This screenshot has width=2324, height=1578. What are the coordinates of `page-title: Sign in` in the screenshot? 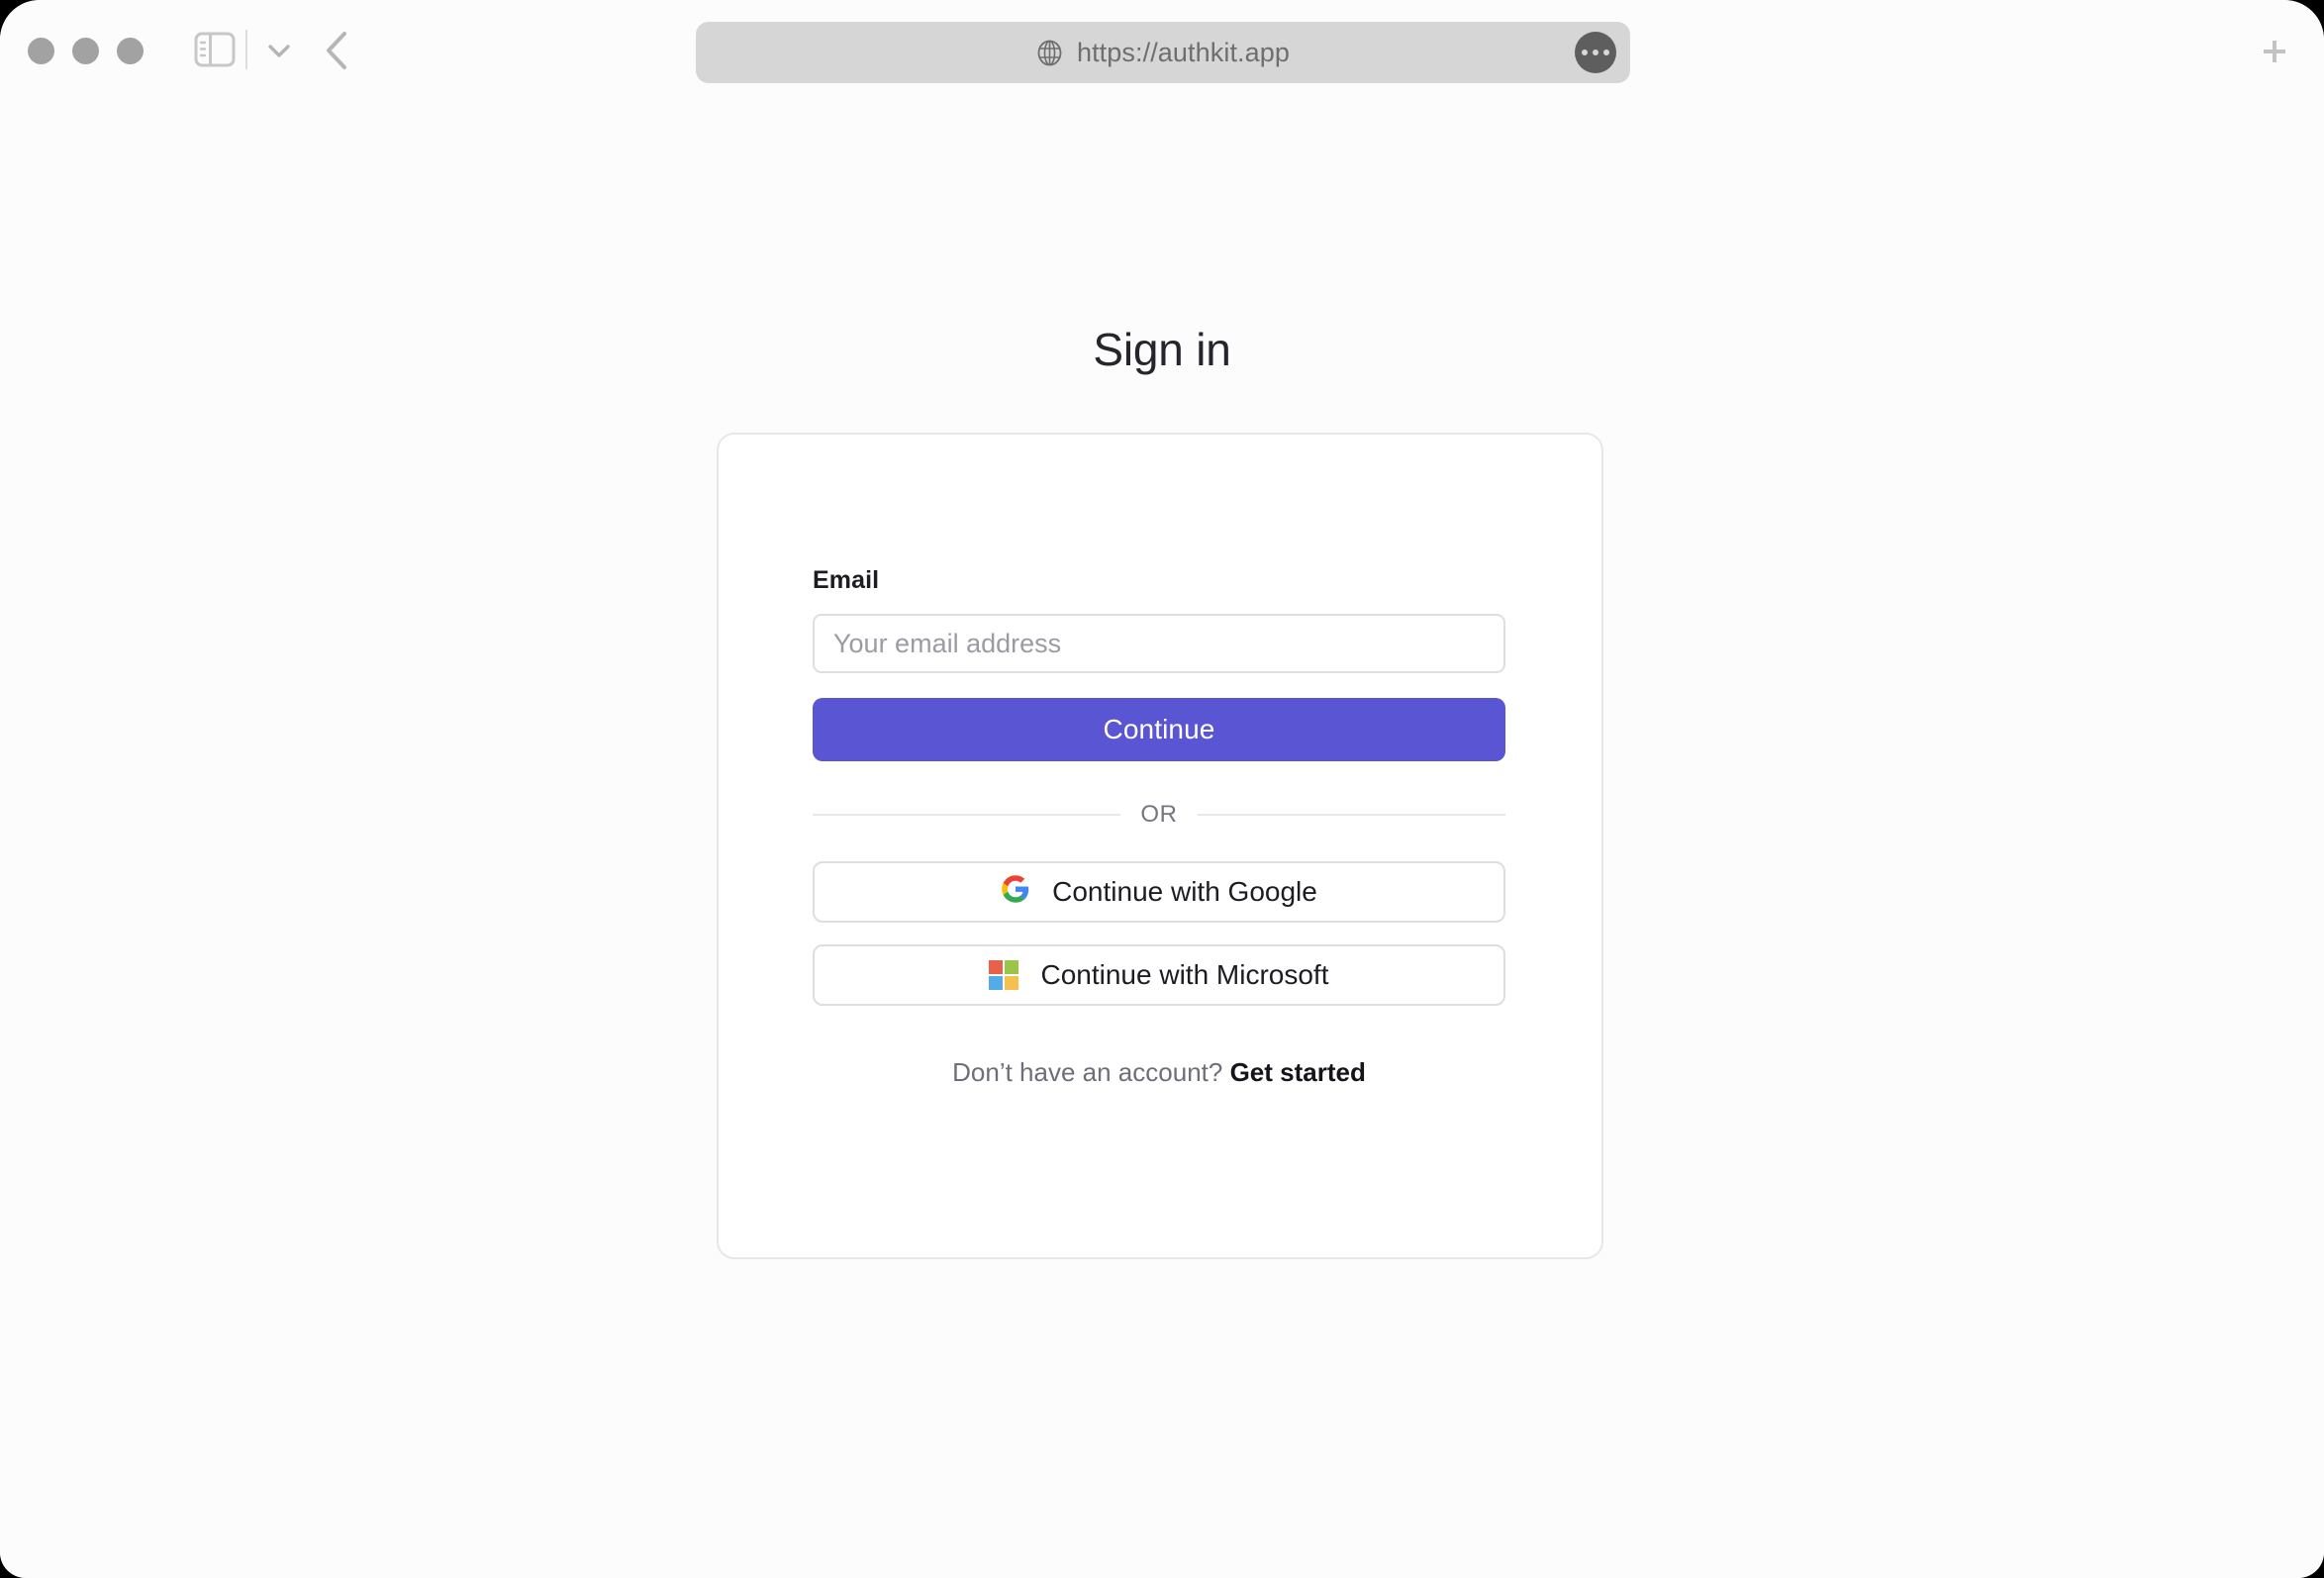 It's located at (1162, 349).